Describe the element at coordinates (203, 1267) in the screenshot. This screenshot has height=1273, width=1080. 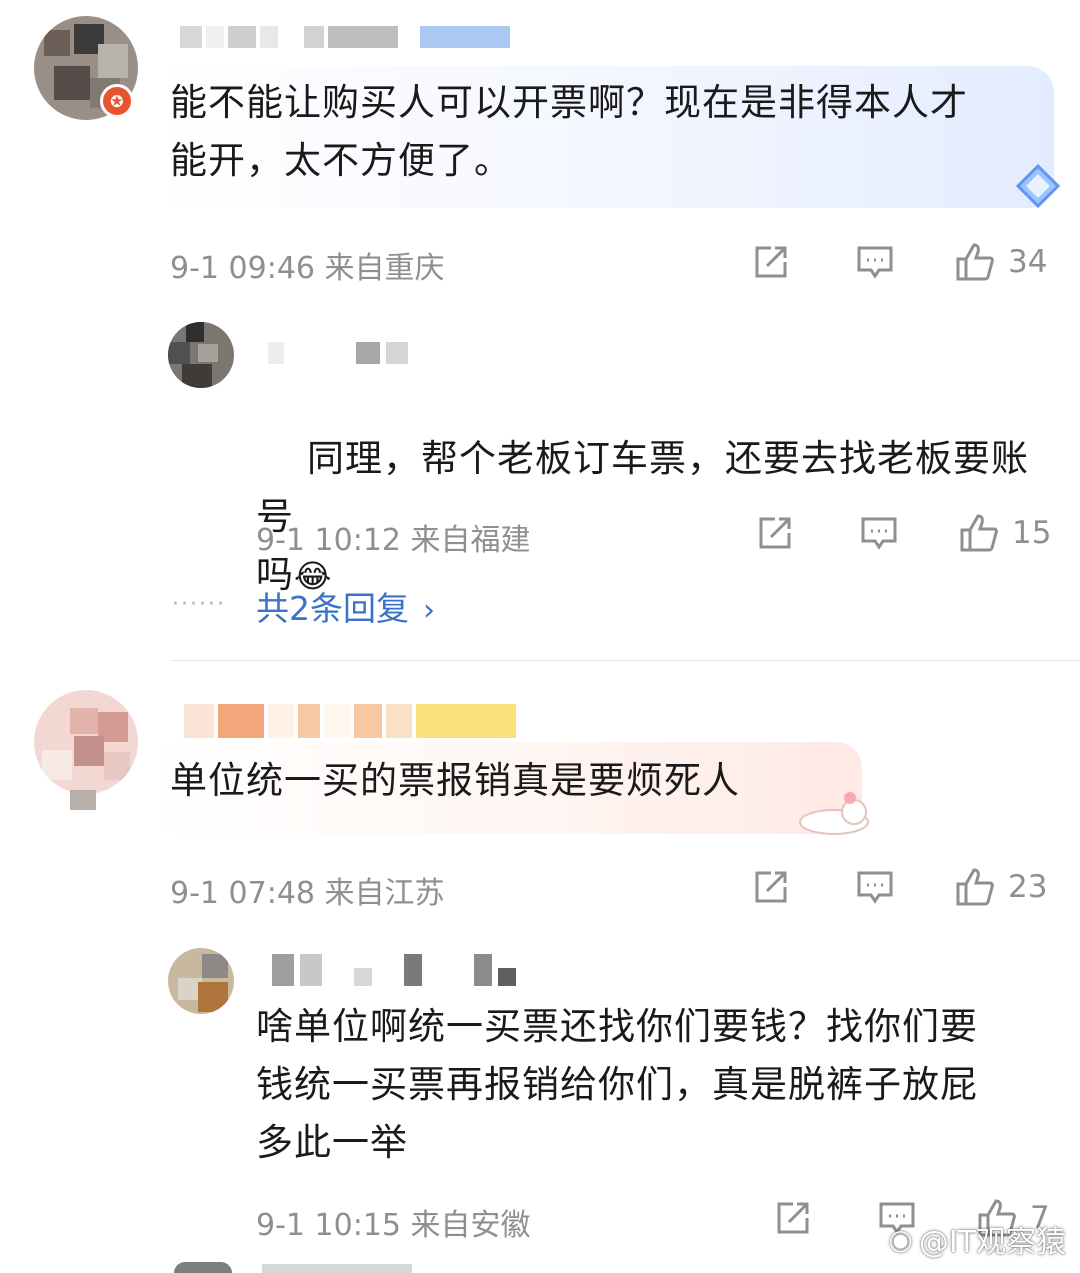
I see `next-comment-avatar-partial` at that location.